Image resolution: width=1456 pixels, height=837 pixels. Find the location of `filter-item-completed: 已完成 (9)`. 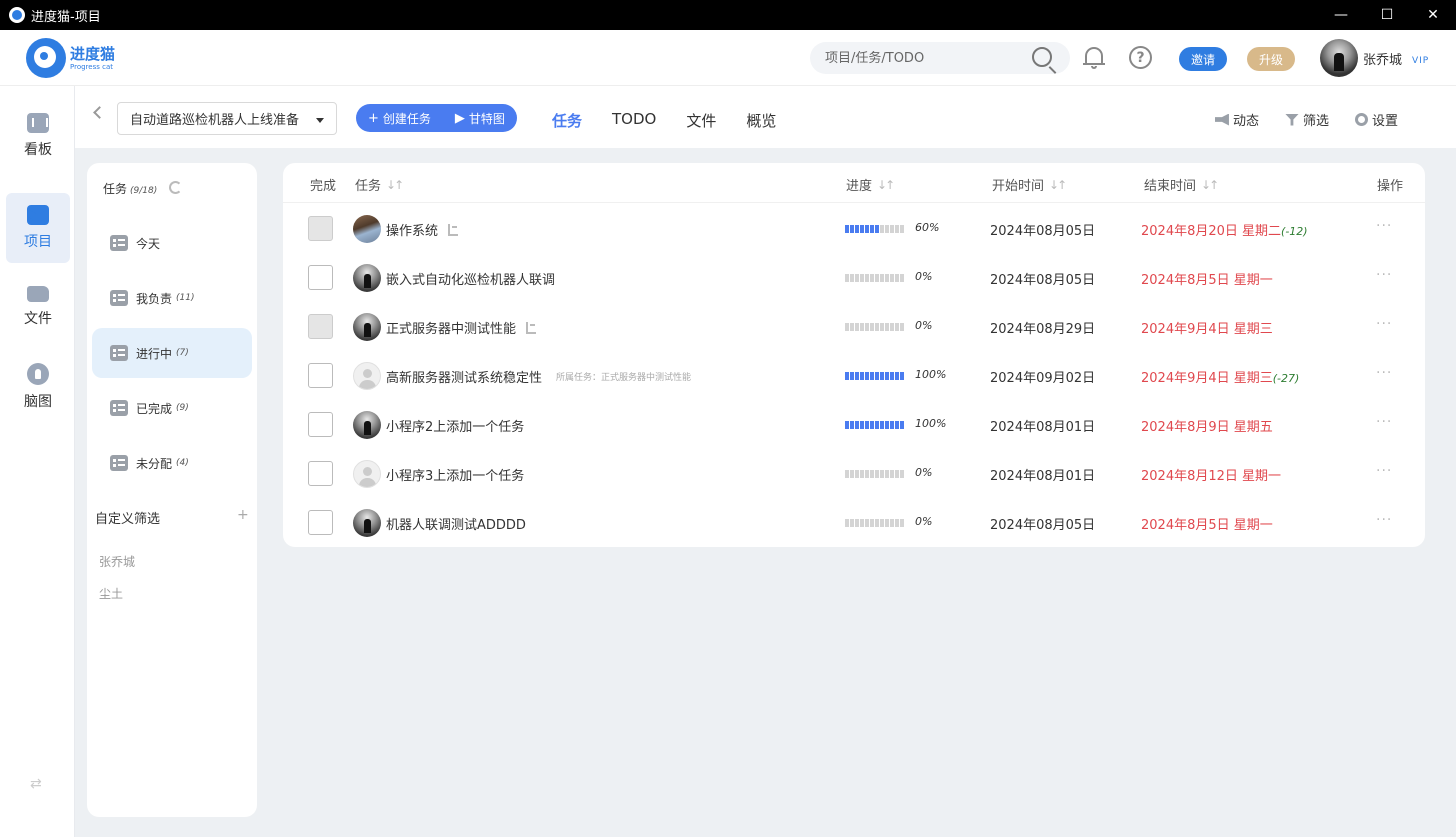

filter-item-completed: 已完成 (9) is located at coordinates (172, 408).